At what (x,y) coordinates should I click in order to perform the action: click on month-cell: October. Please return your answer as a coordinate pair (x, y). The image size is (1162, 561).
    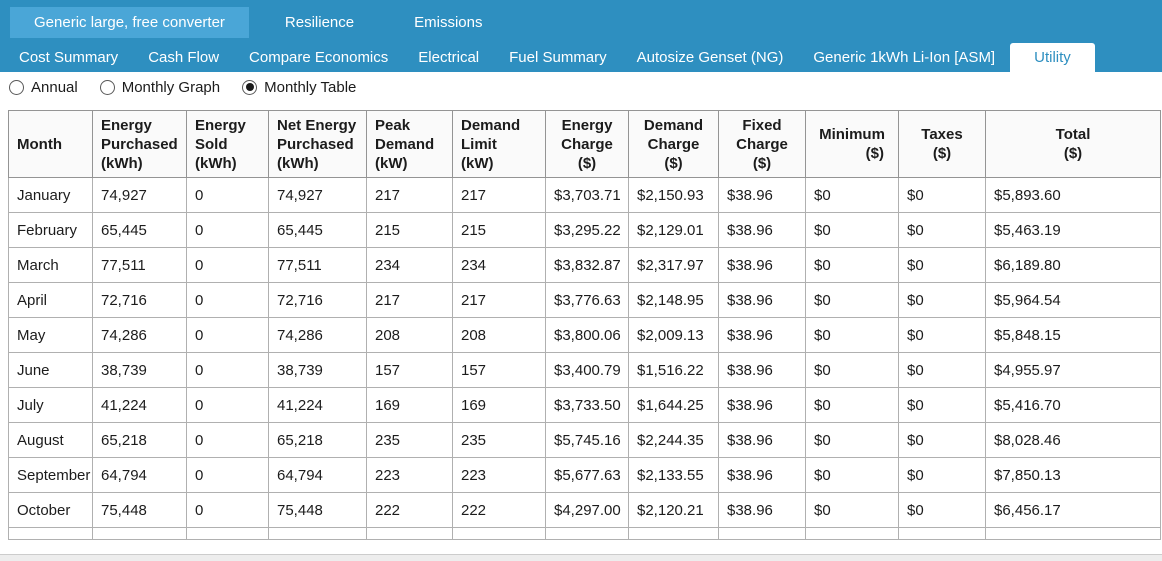
    Looking at the image, I should click on (50, 510).